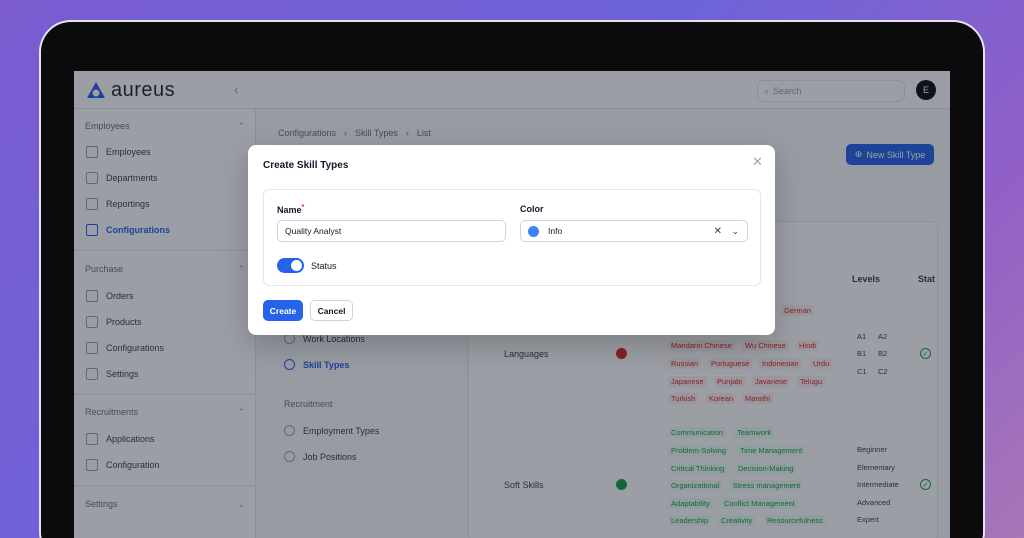 This screenshot has width=1024, height=538. I want to click on toggle-knob, so click(296, 265).